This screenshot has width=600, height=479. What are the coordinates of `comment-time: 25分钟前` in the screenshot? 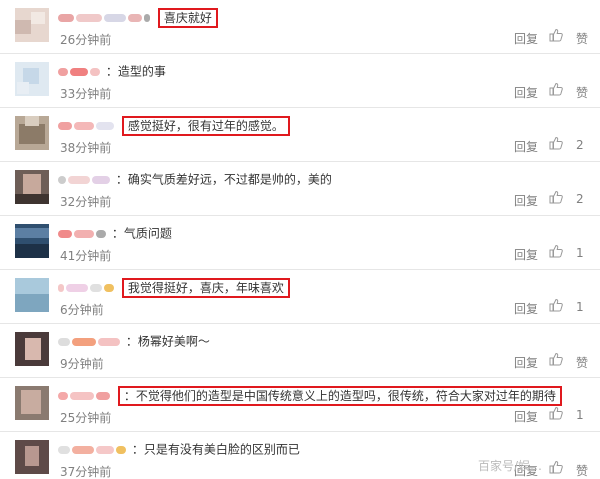 It's located at (86, 418).